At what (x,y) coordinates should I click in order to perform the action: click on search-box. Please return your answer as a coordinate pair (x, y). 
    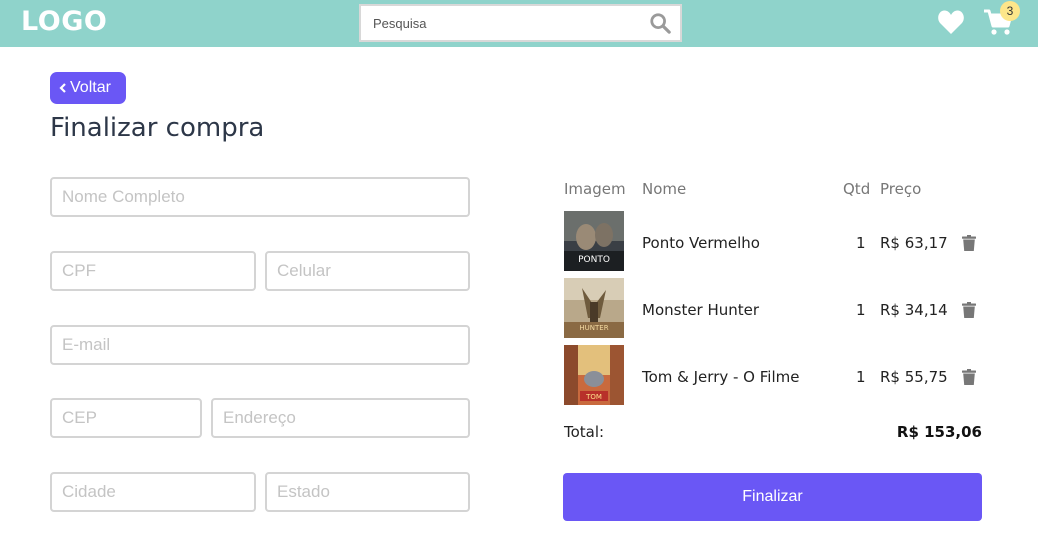
    Looking at the image, I should click on (520, 23).